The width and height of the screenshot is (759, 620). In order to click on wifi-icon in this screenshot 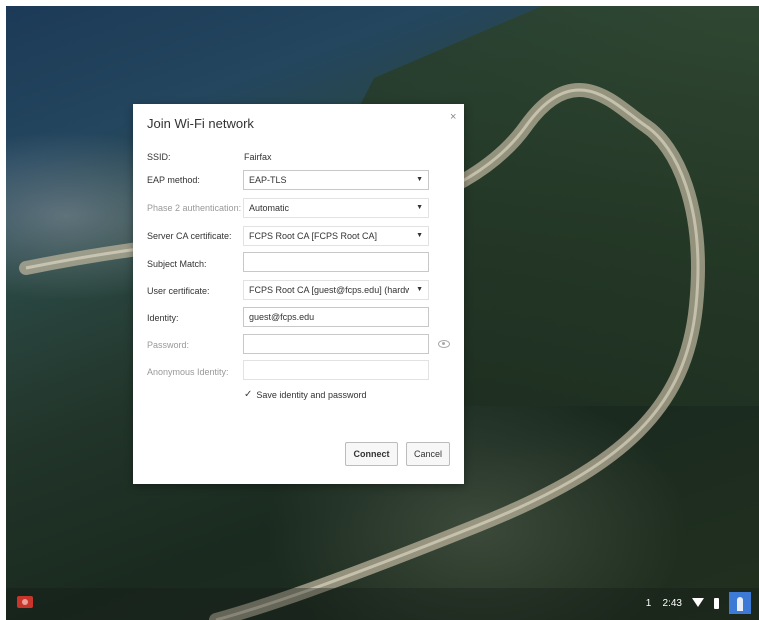, I will do `click(698, 603)`.